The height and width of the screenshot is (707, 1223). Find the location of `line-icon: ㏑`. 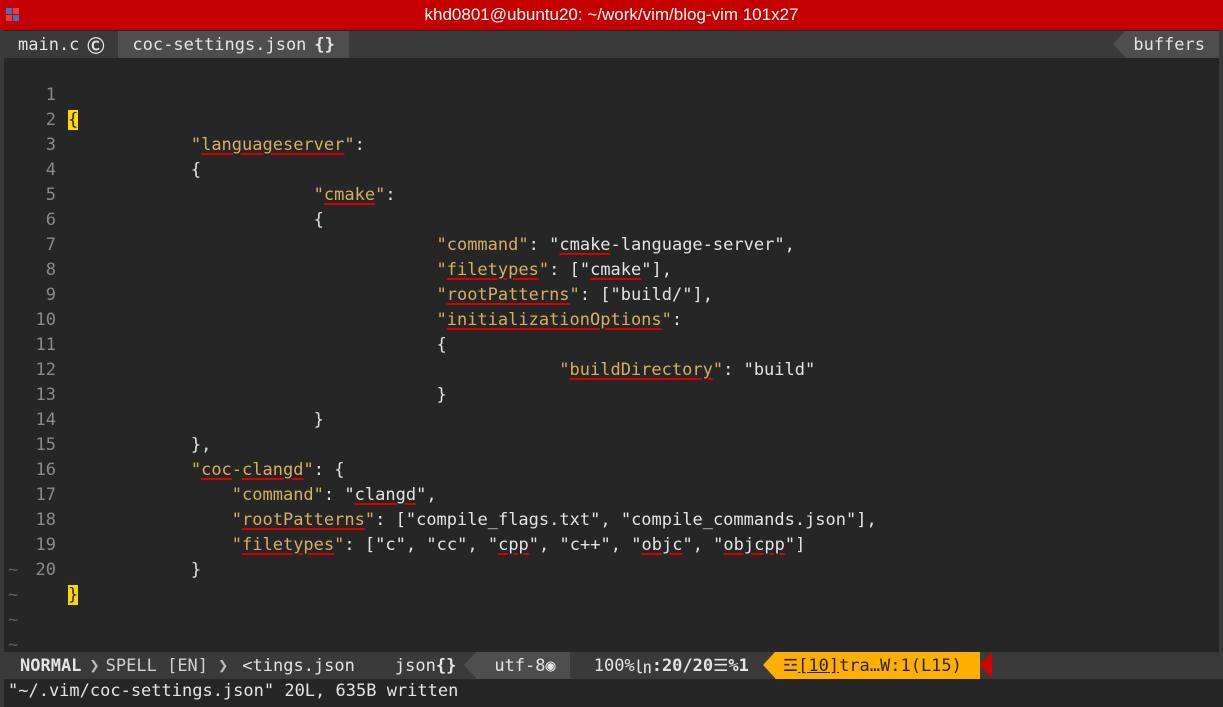

line-icon: ㏑ is located at coordinates (643, 668).